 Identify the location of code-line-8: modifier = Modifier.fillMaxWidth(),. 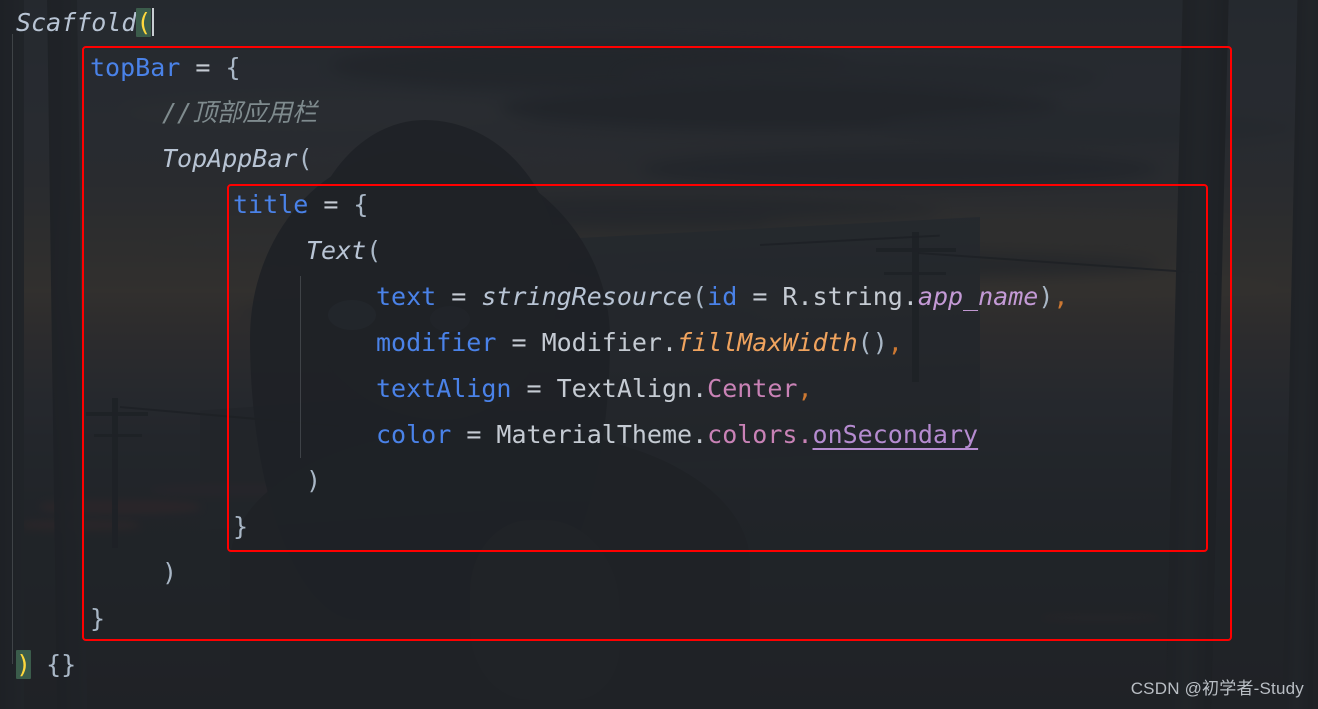
(639, 343).